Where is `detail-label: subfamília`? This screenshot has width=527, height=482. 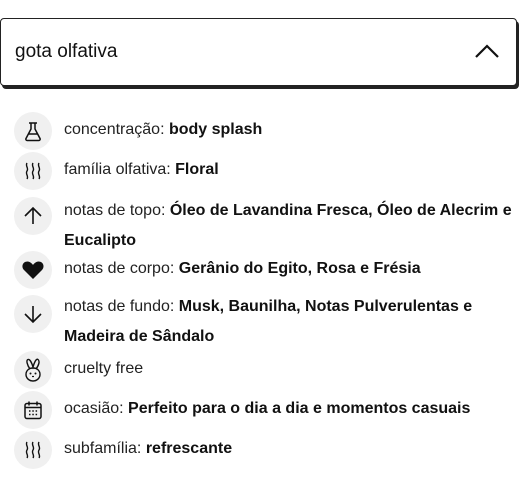 detail-label: subfamília is located at coordinates (100, 448).